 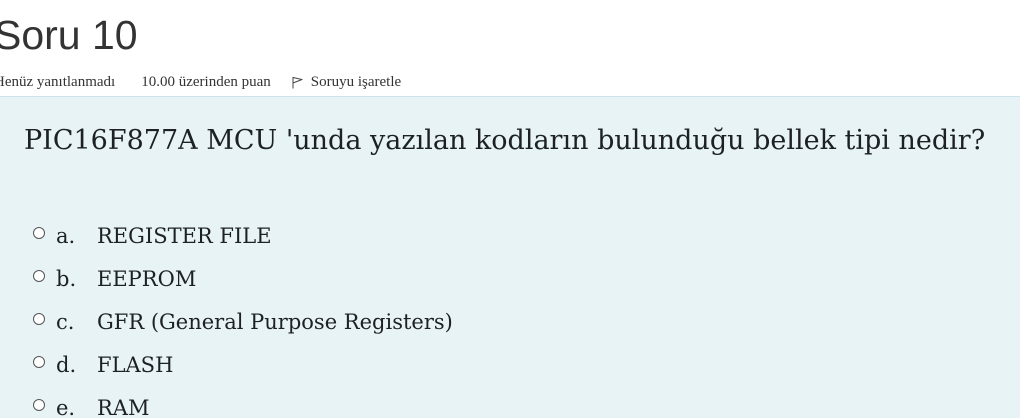 I want to click on answer-text: REGISTER FILE, so click(x=184, y=235).